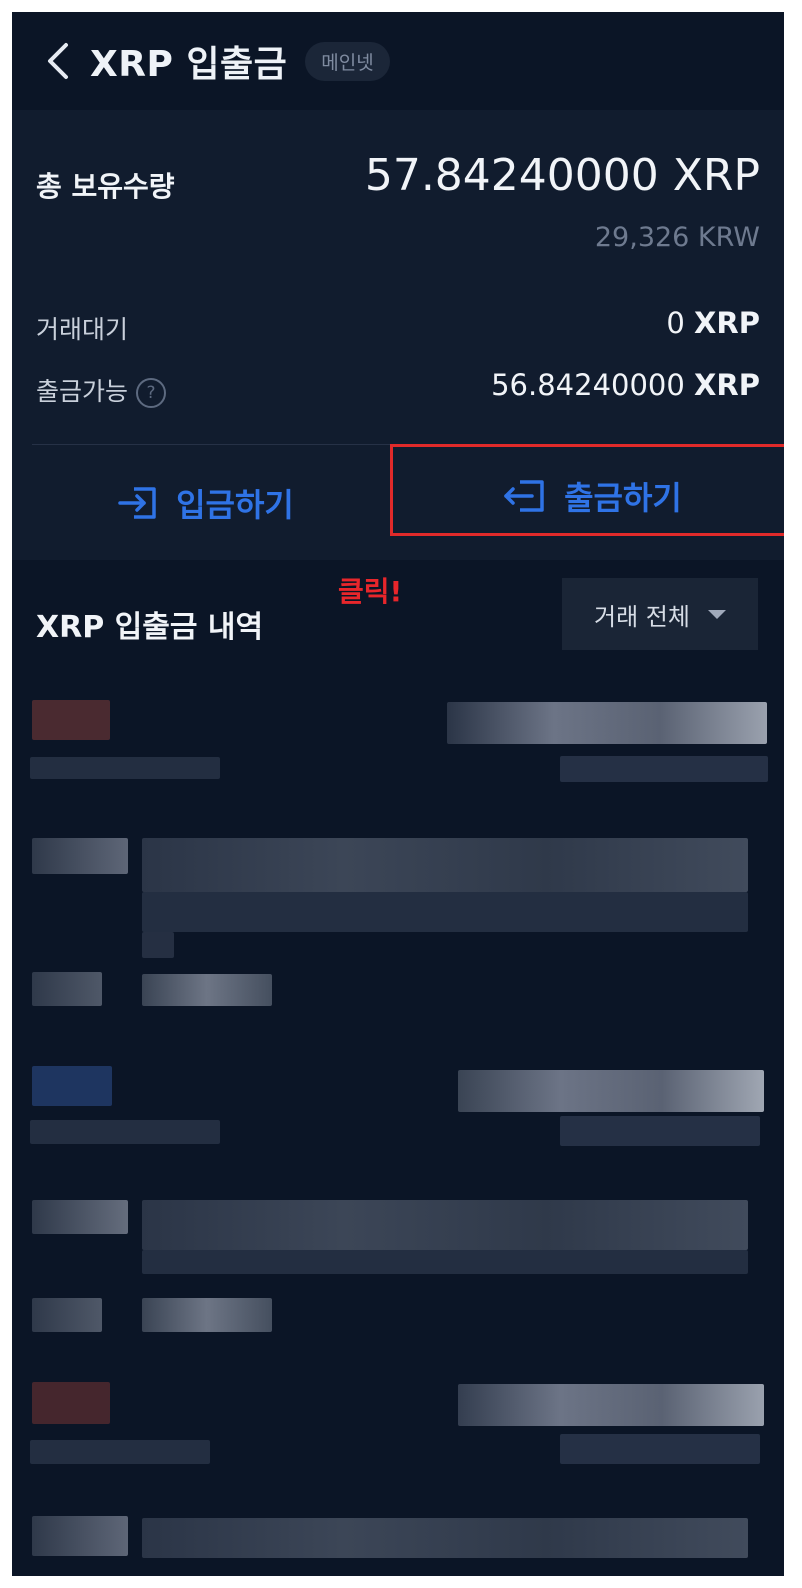  I want to click on history-filter-dropdown: 거래 전체, so click(660, 614).